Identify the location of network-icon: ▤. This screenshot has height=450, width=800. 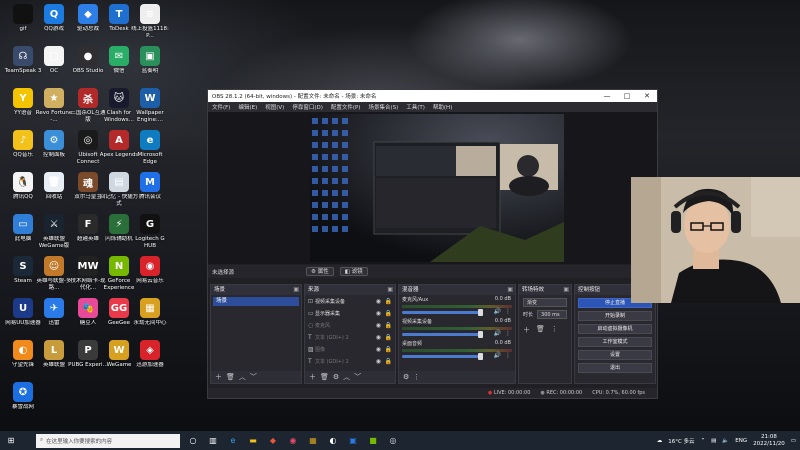
(713, 441).